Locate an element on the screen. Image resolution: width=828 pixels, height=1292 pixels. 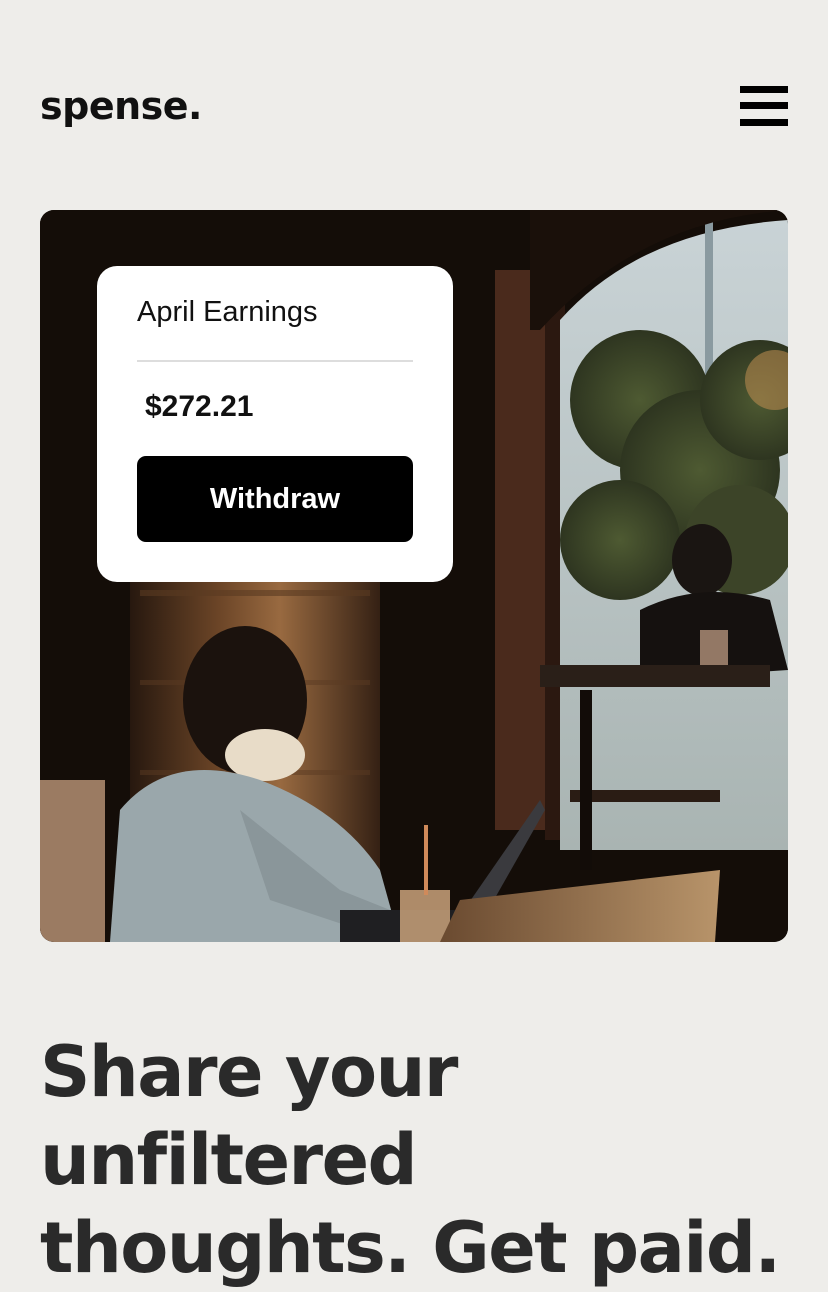
brand-logo: spense. is located at coordinates (121, 106).